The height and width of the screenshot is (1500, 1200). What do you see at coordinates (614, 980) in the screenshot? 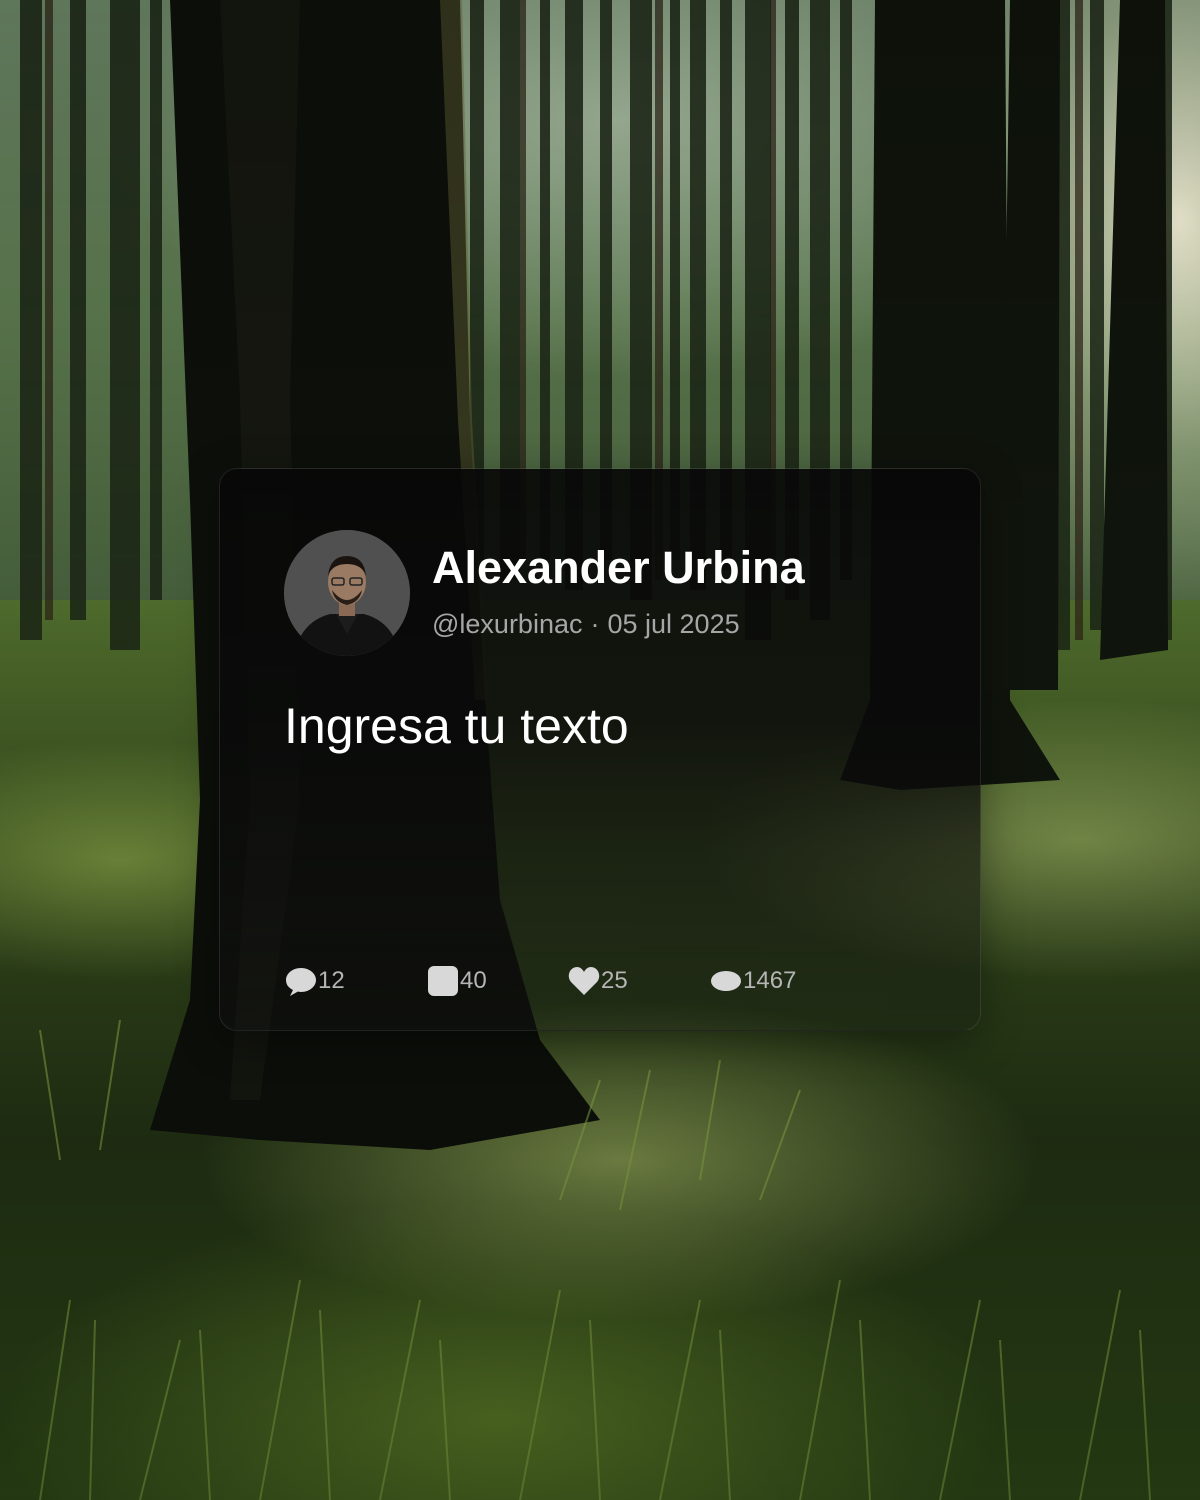
I see `likes-count: 25` at bounding box center [614, 980].